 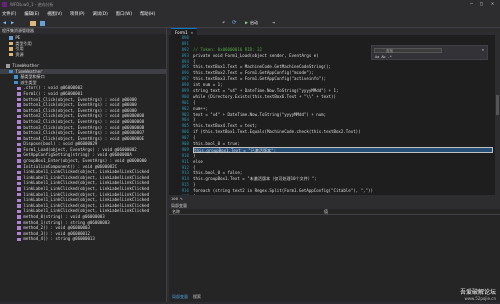 I want to click on start-button: ▶ 启动, so click(x=251, y=23).